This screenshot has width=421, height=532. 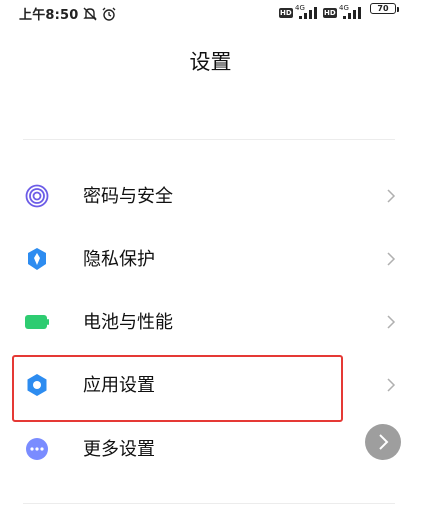 What do you see at coordinates (210, 14) in the screenshot?
I see `status-bar: 上午8:50 HD 4G HD 4G 70` at bounding box center [210, 14].